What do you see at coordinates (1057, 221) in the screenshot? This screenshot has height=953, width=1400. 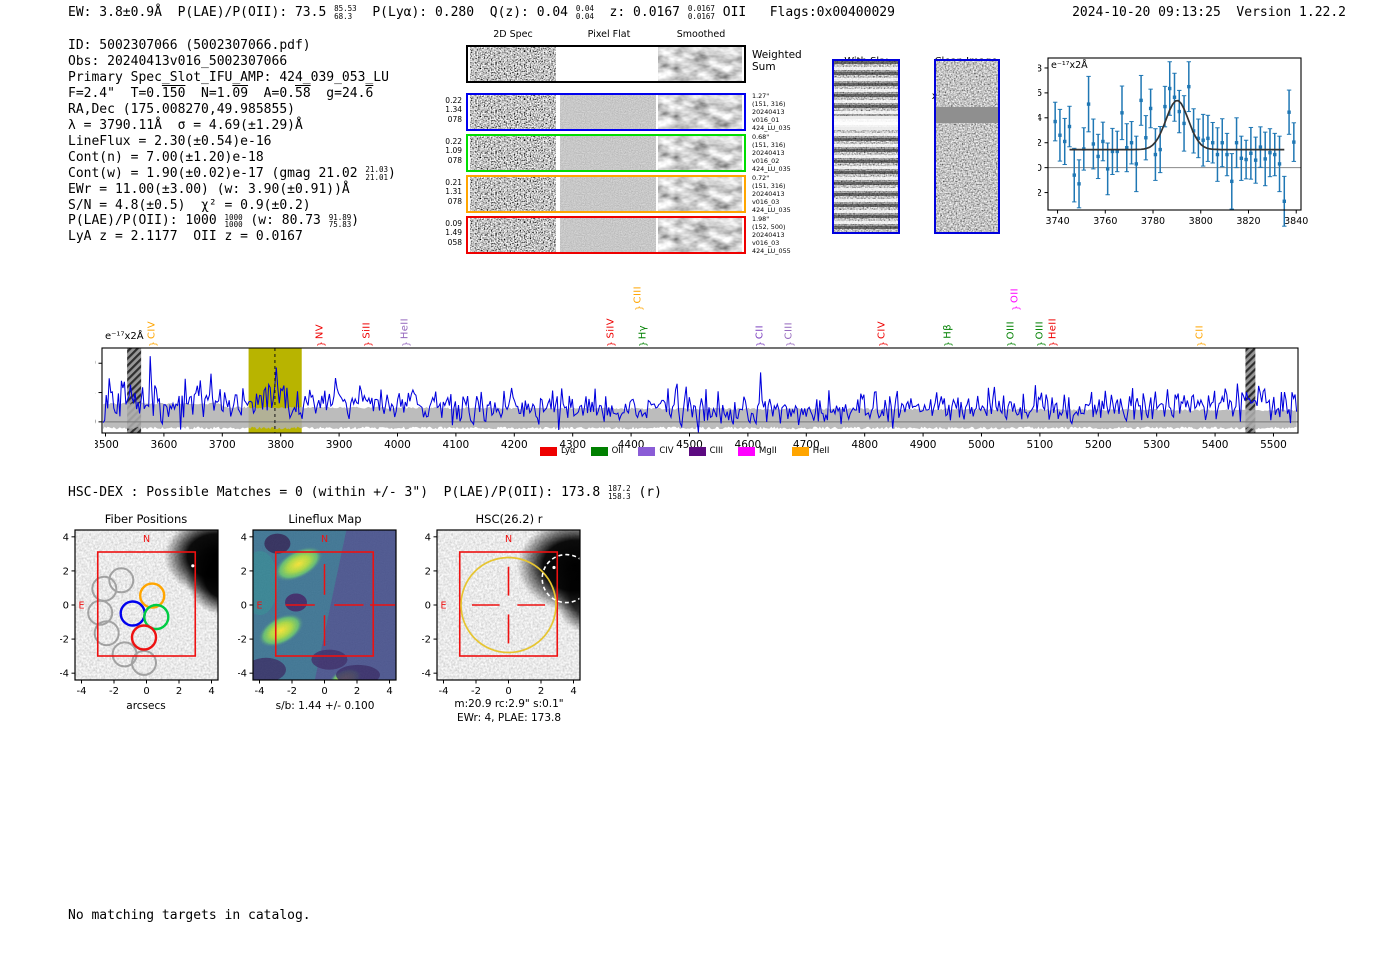 I see `tick-label: 3740` at bounding box center [1057, 221].